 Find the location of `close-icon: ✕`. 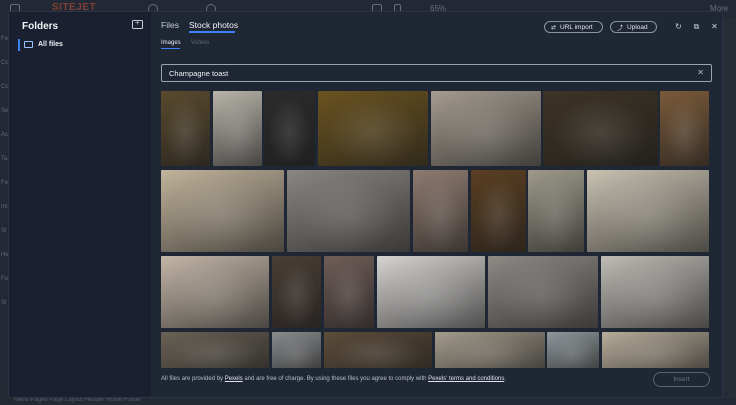

close-icon: ✕ is located at coordinates (714, 26).